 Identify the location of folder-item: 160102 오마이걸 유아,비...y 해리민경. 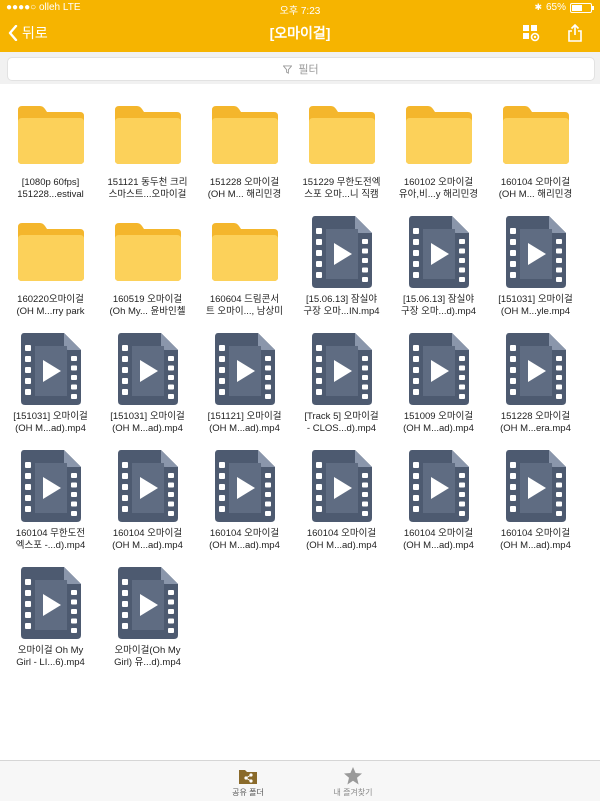
(438, 148).